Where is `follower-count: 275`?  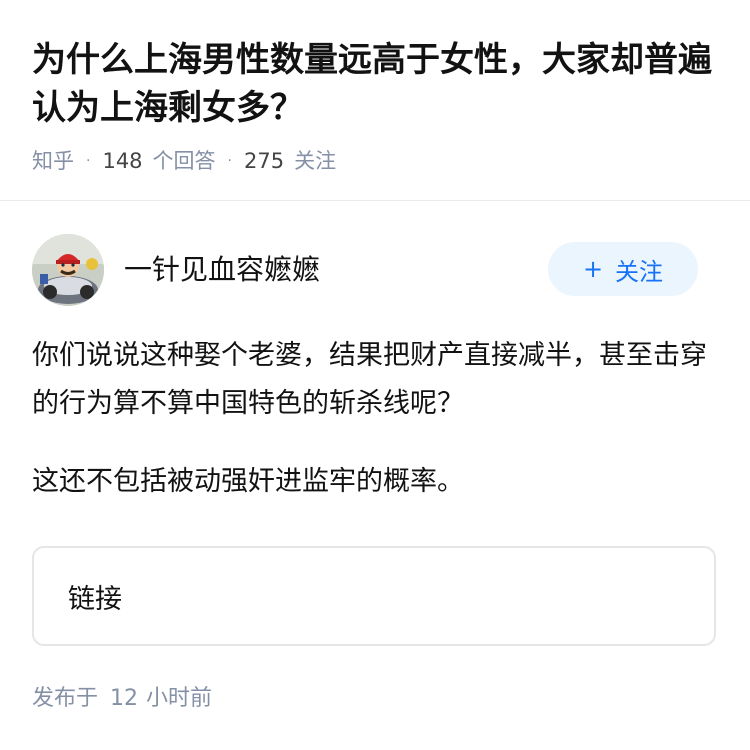
follower-count: 275 is located at coordinates (264, 161).